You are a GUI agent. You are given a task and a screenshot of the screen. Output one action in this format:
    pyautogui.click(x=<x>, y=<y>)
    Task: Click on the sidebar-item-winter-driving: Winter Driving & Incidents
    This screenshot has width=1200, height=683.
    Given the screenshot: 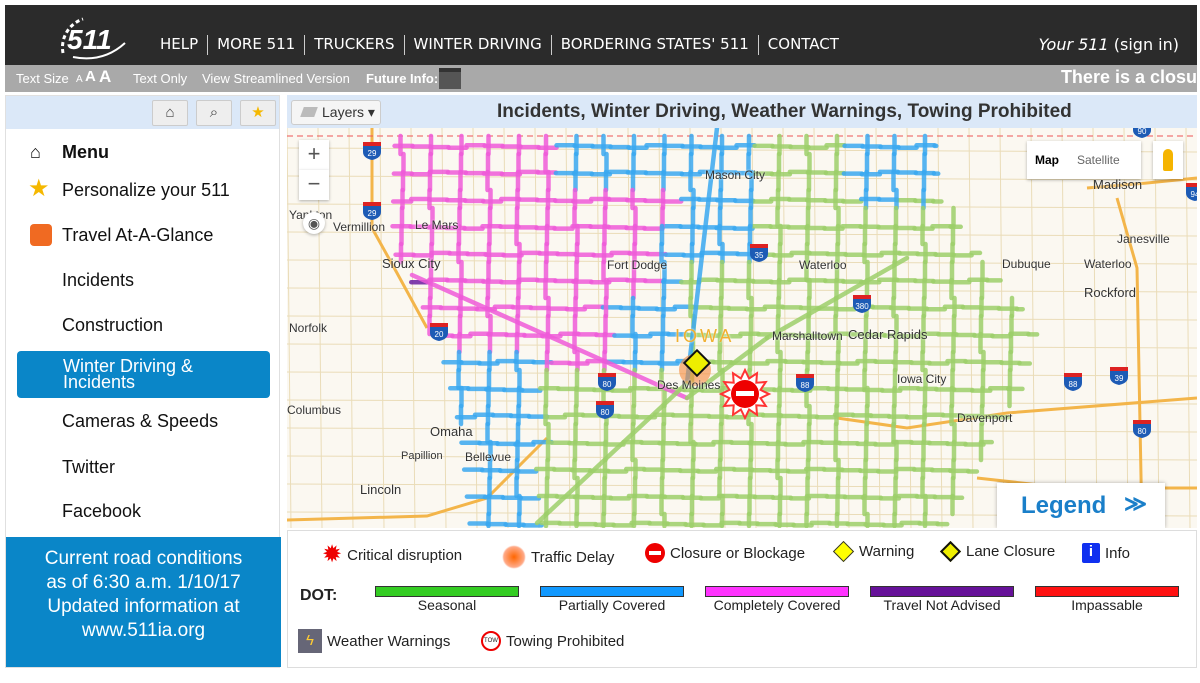 What is the action you would take?
    pyautogui.click(x=143, y=374)
    